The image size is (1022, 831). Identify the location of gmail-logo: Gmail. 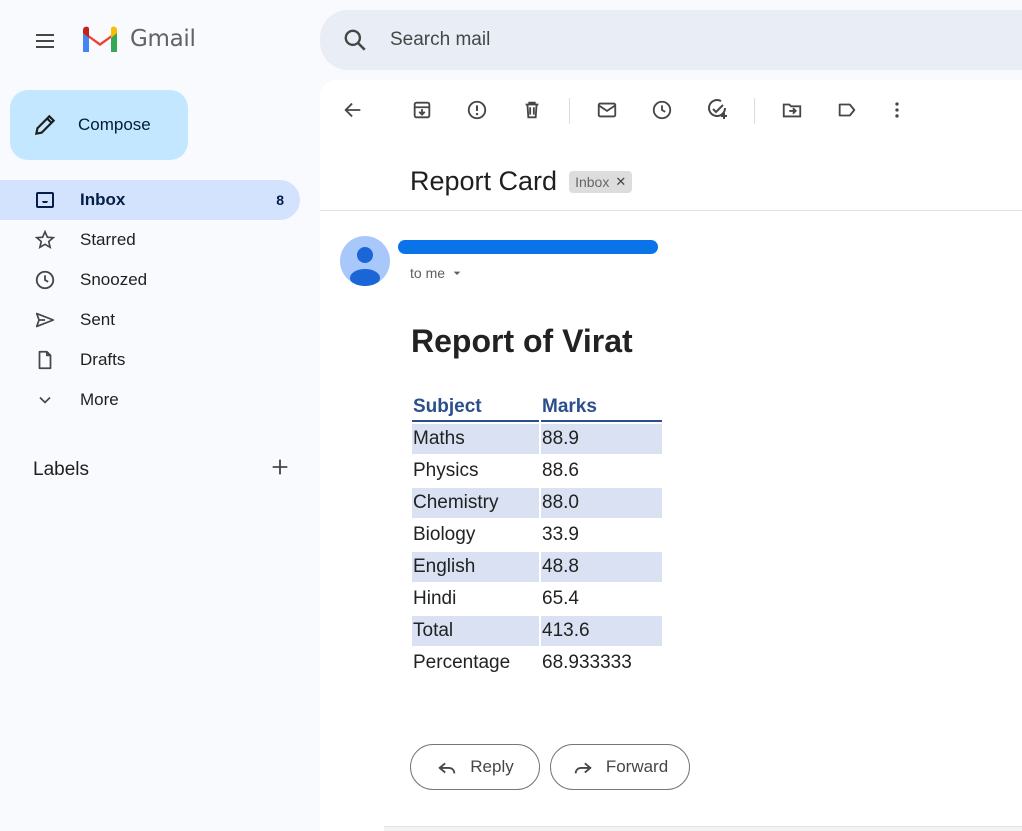
(138, 39).